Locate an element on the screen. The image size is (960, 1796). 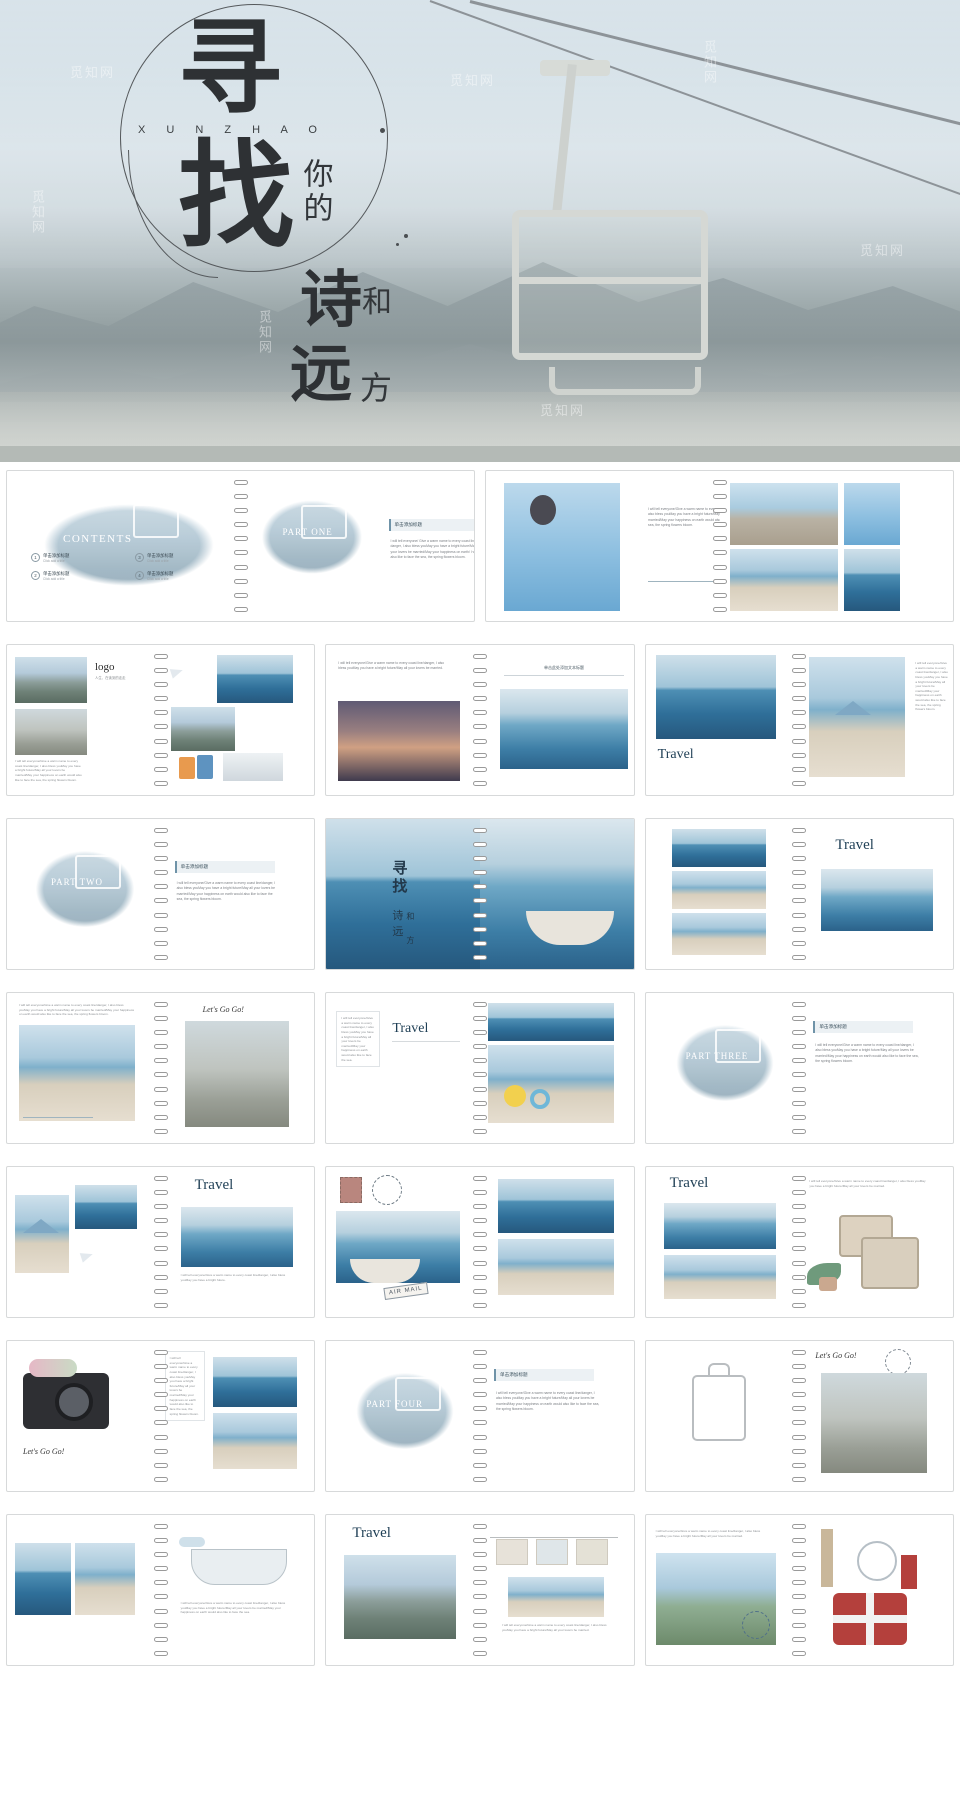
slide-air-mail: AIR MAIL is located at coordinates (480, 1242).